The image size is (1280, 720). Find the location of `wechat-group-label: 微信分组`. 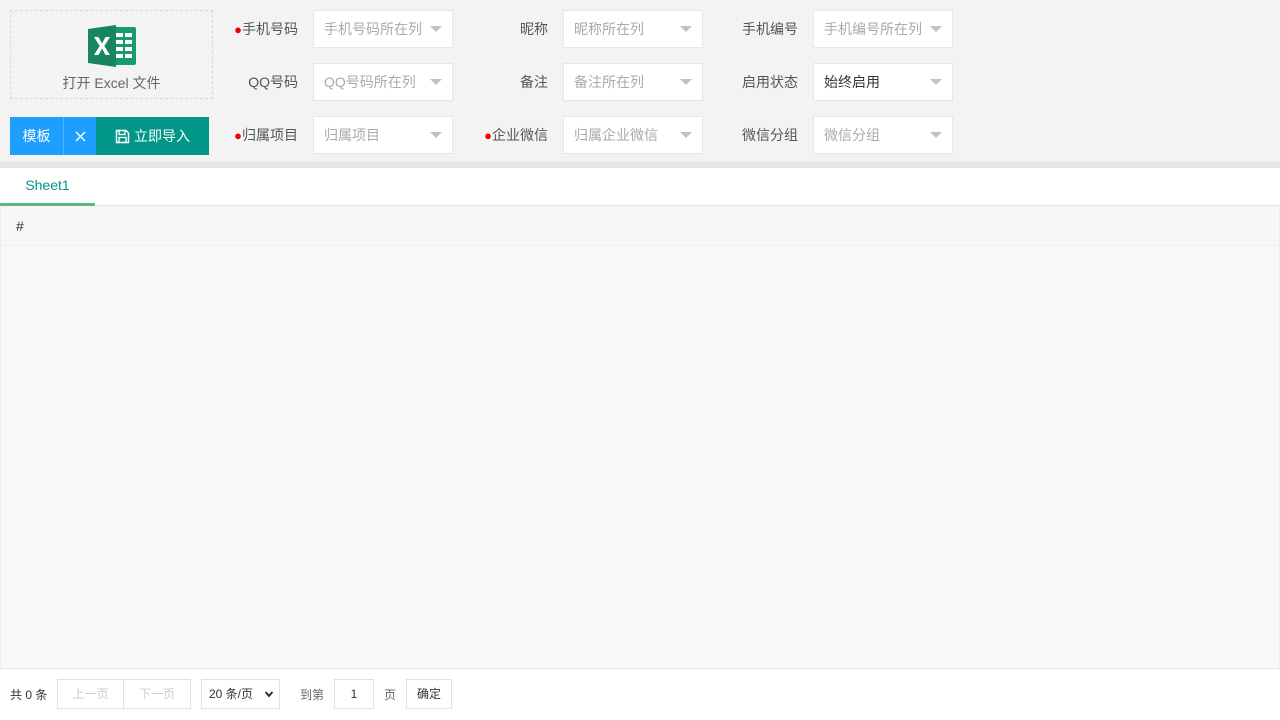

wechat-group-label: 微信分组 is located at coordinates (770, 135).